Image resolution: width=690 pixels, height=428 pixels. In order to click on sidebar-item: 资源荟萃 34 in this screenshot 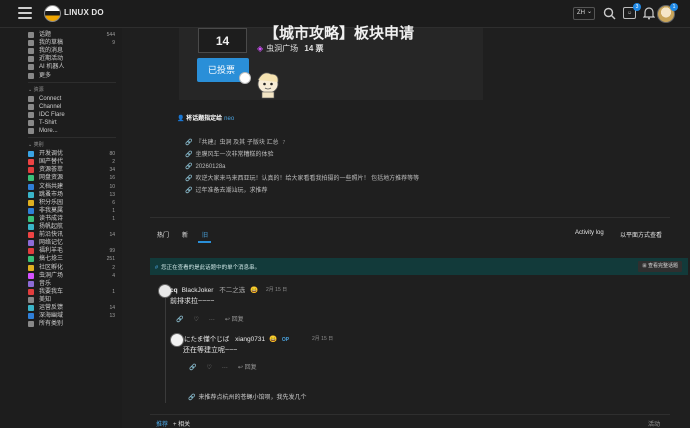, I will do `click(73, 170)`.